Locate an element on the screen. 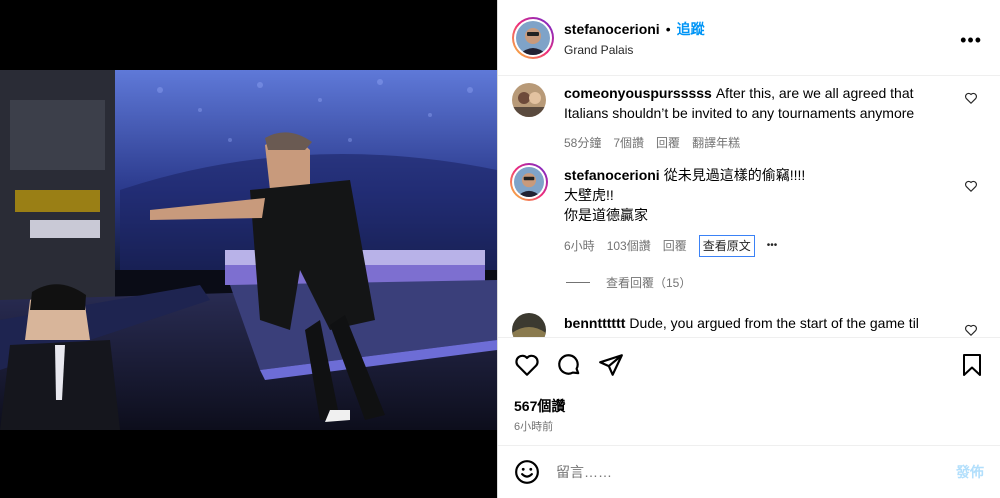  comment-username: comeonyouspursssss is located at coordinates (638, 93).